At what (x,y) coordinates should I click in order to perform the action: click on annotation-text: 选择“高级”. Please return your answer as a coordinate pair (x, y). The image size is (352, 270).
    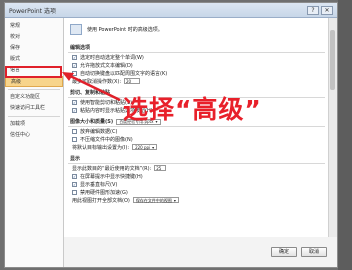
    Looking at the image, I should click on (192, 109).